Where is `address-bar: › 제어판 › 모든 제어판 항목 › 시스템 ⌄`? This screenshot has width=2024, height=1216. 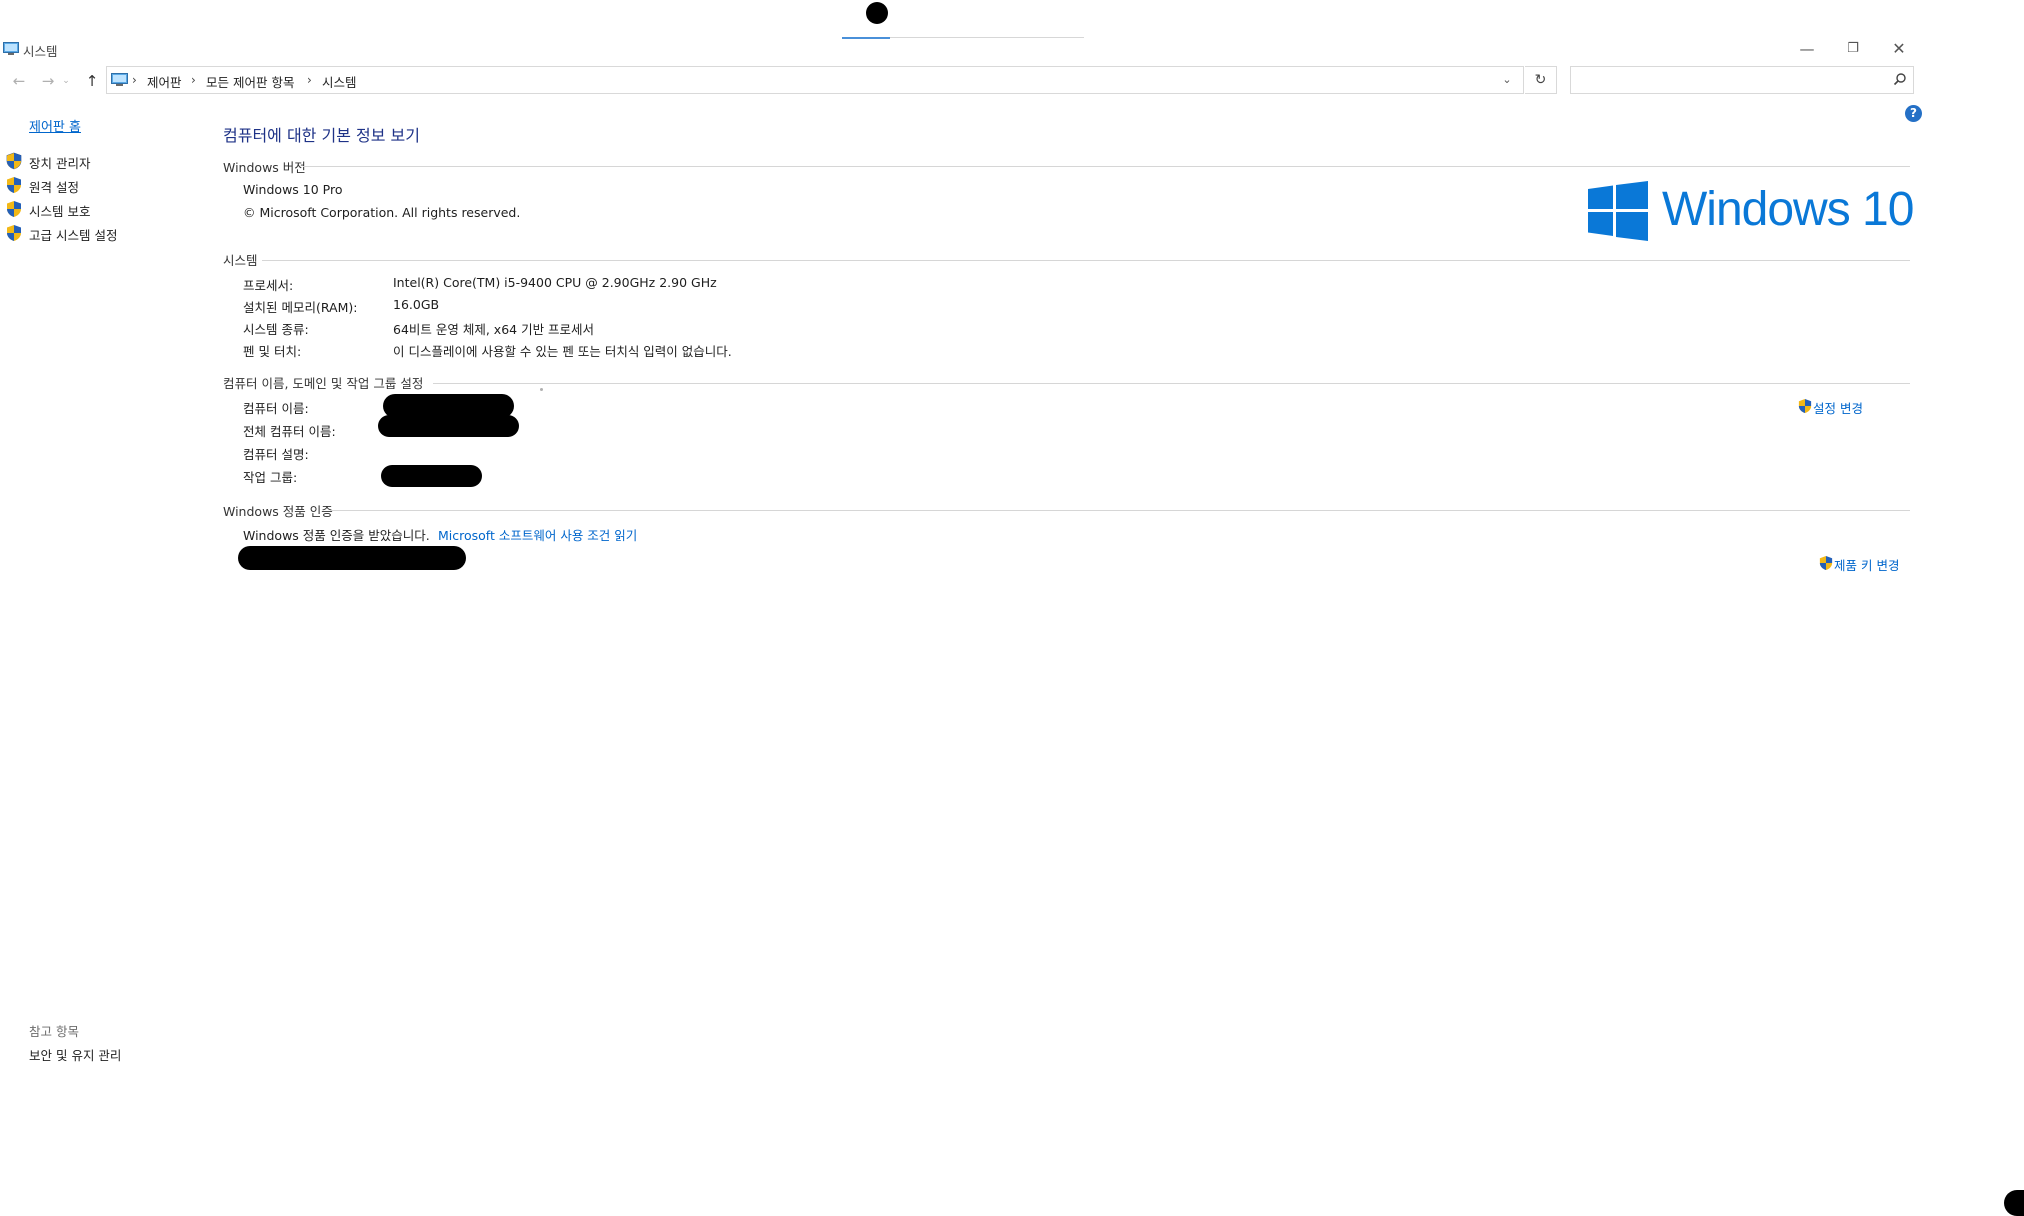 address-bar: › 제어판 › 모든 제어판 항목 › 시스템 ⌄ is located at coordinates (815, 80).